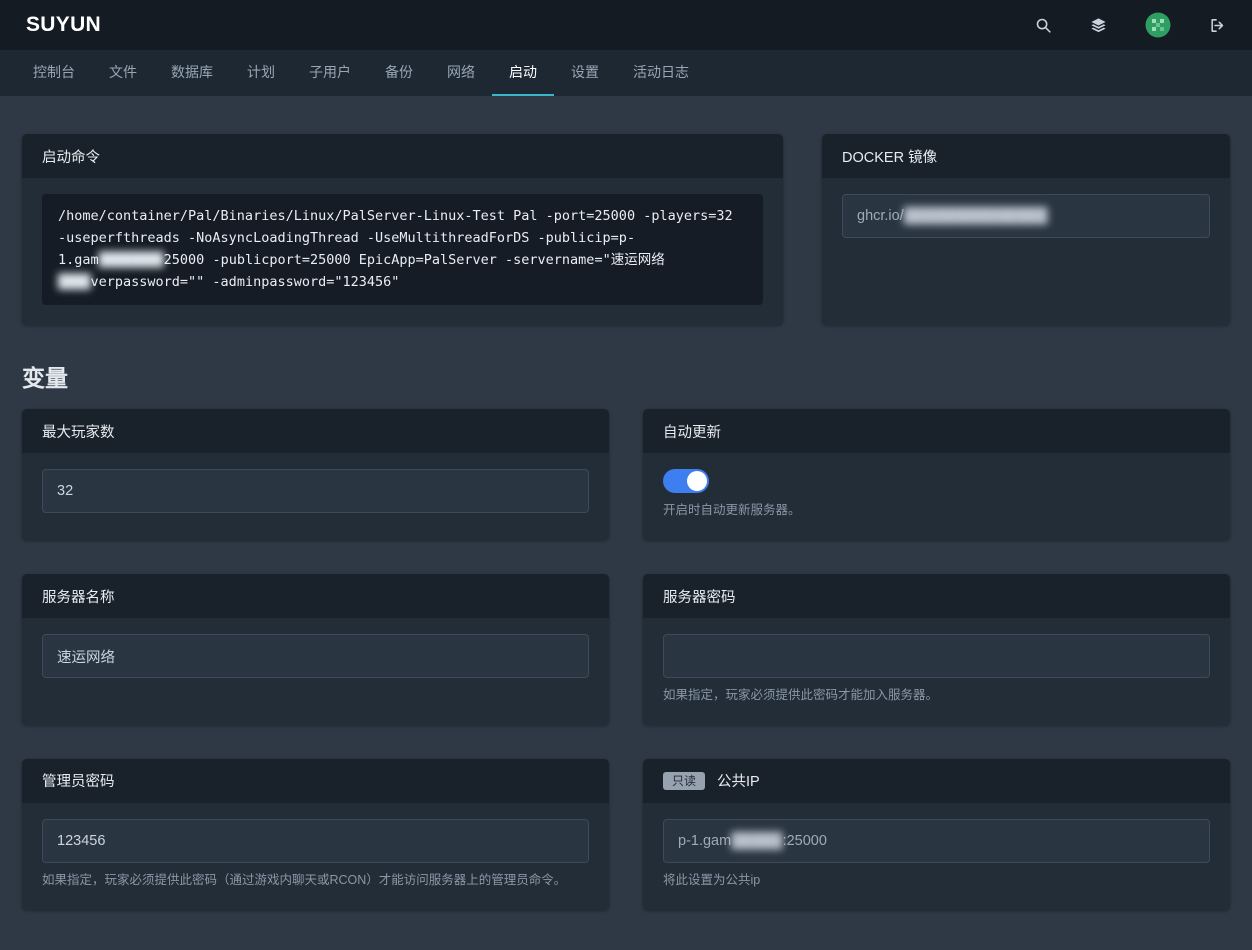 The image size is (1252, 950). What do you see at coordinates (261, 73) in the screenshot?
I see `tab-schedules: 计划` at bounding box center [261, 73].